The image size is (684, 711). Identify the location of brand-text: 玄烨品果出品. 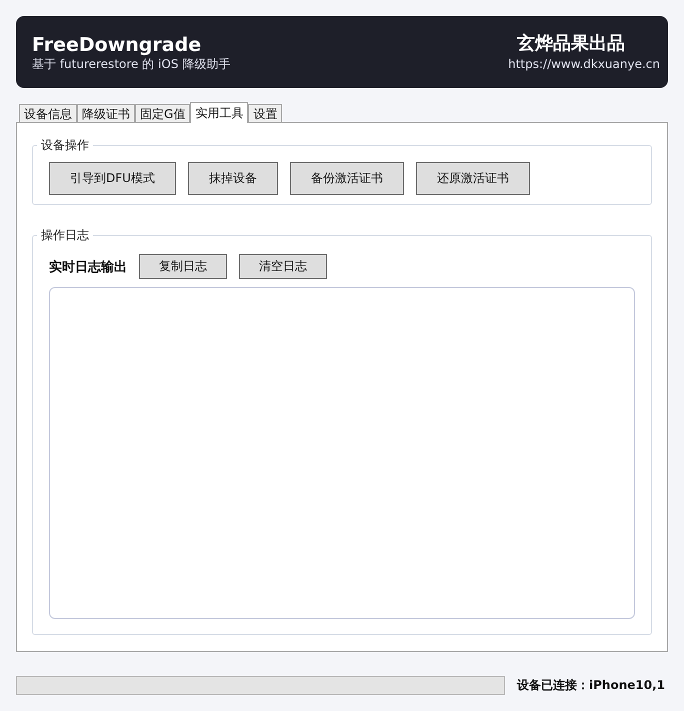
(571, 44).